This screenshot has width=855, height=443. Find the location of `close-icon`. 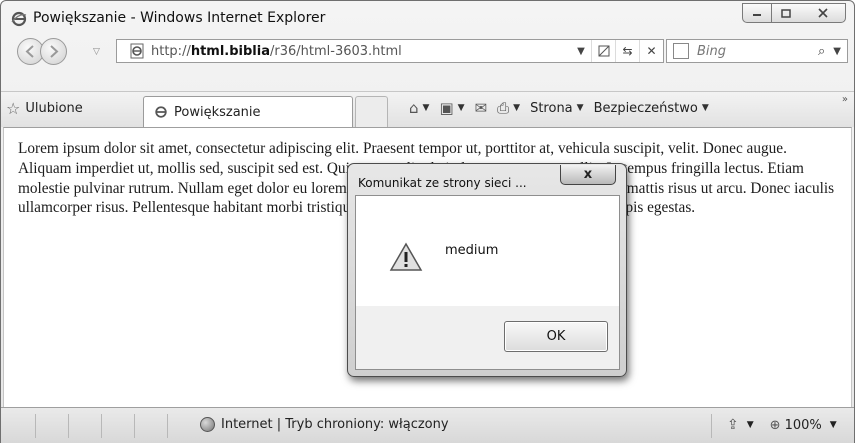

close-icon is located at coordinates (822, 13).